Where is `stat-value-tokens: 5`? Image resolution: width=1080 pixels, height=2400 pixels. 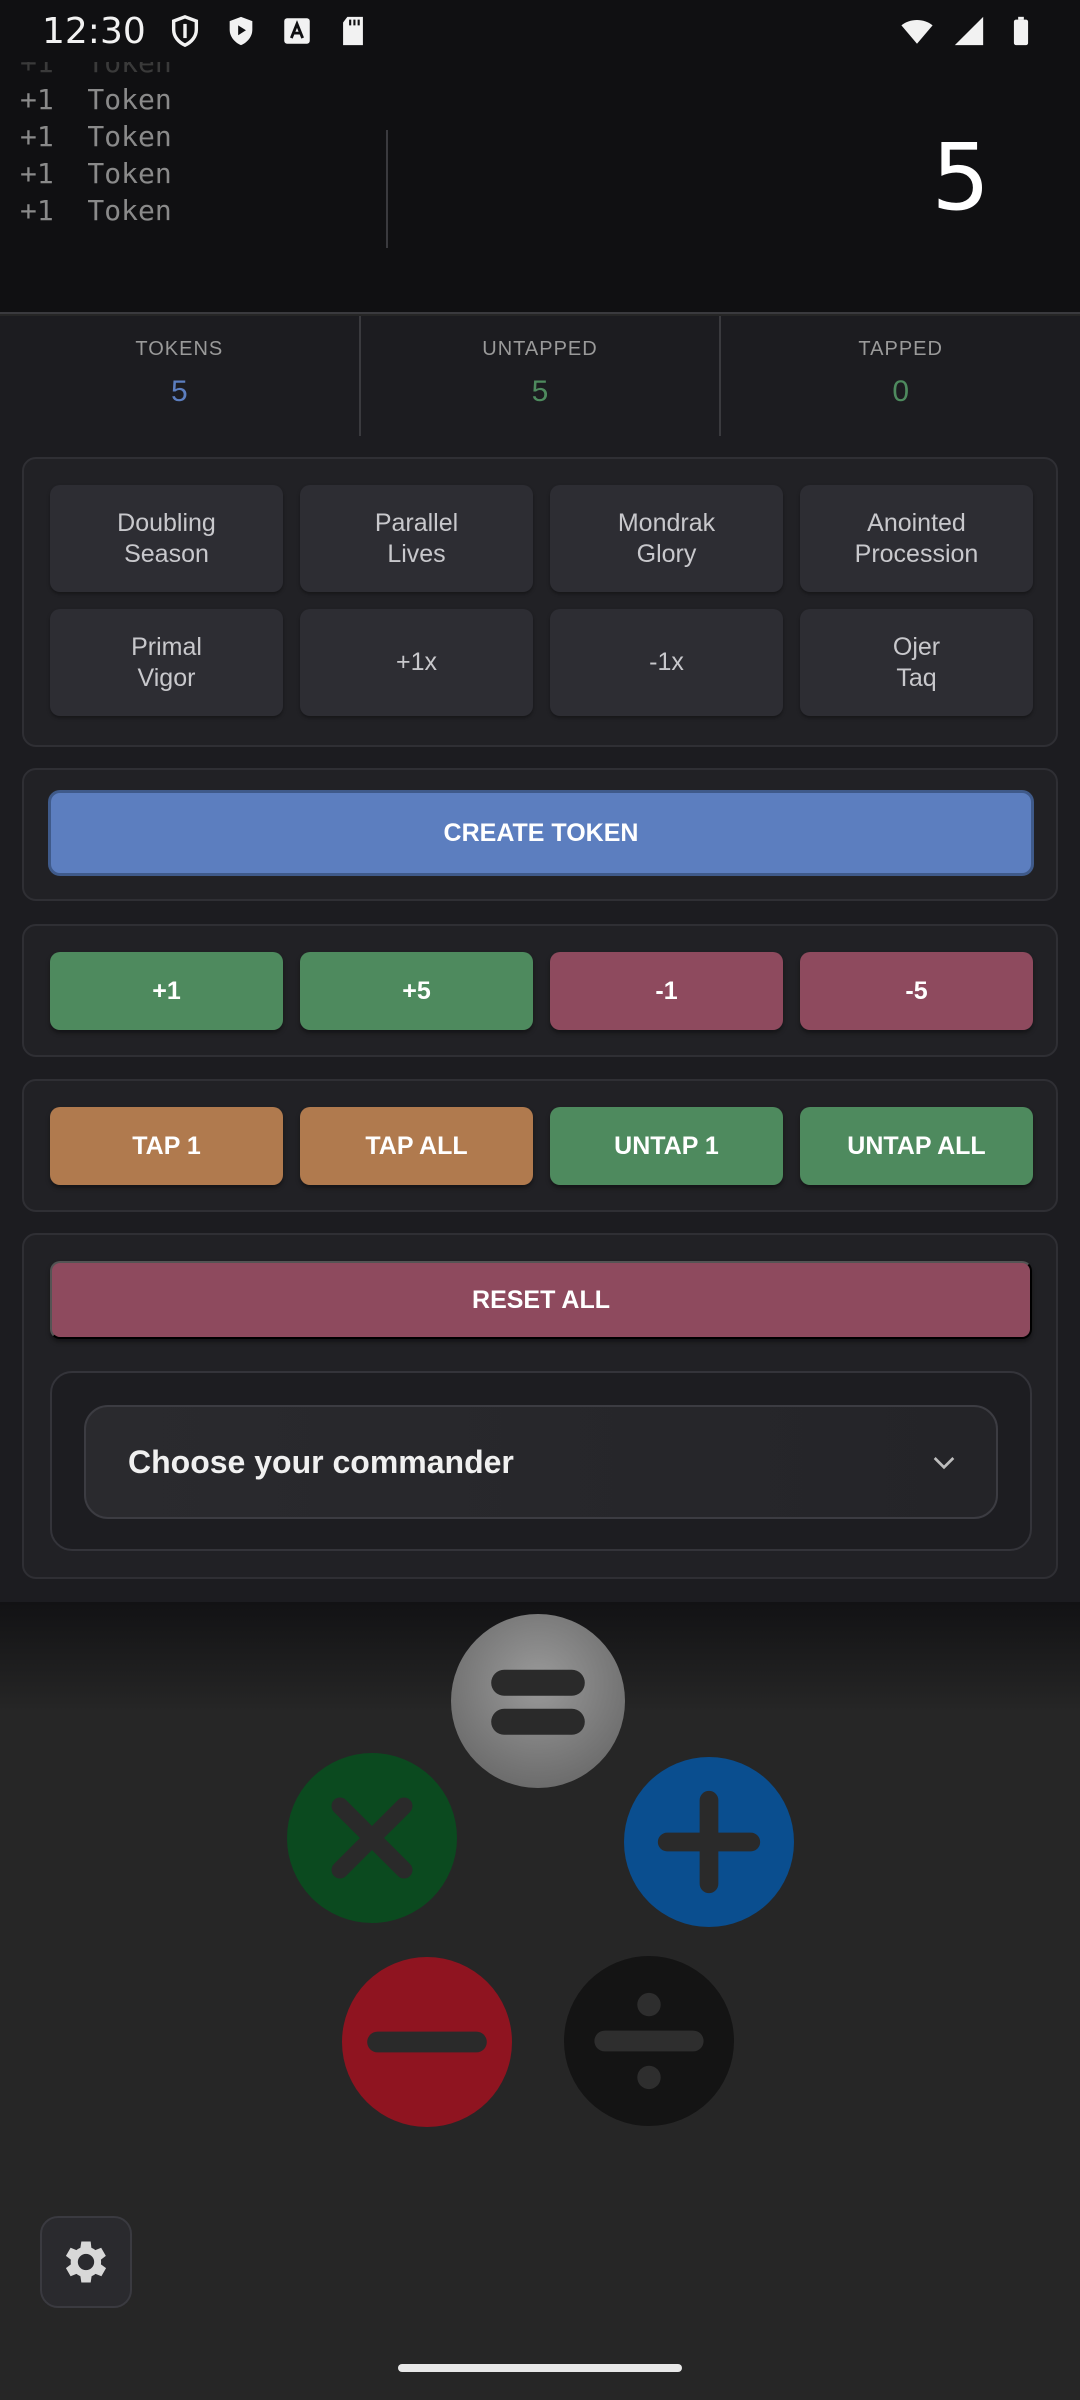 stat-value-tokens: 5 is located at coordinates (179, 391).